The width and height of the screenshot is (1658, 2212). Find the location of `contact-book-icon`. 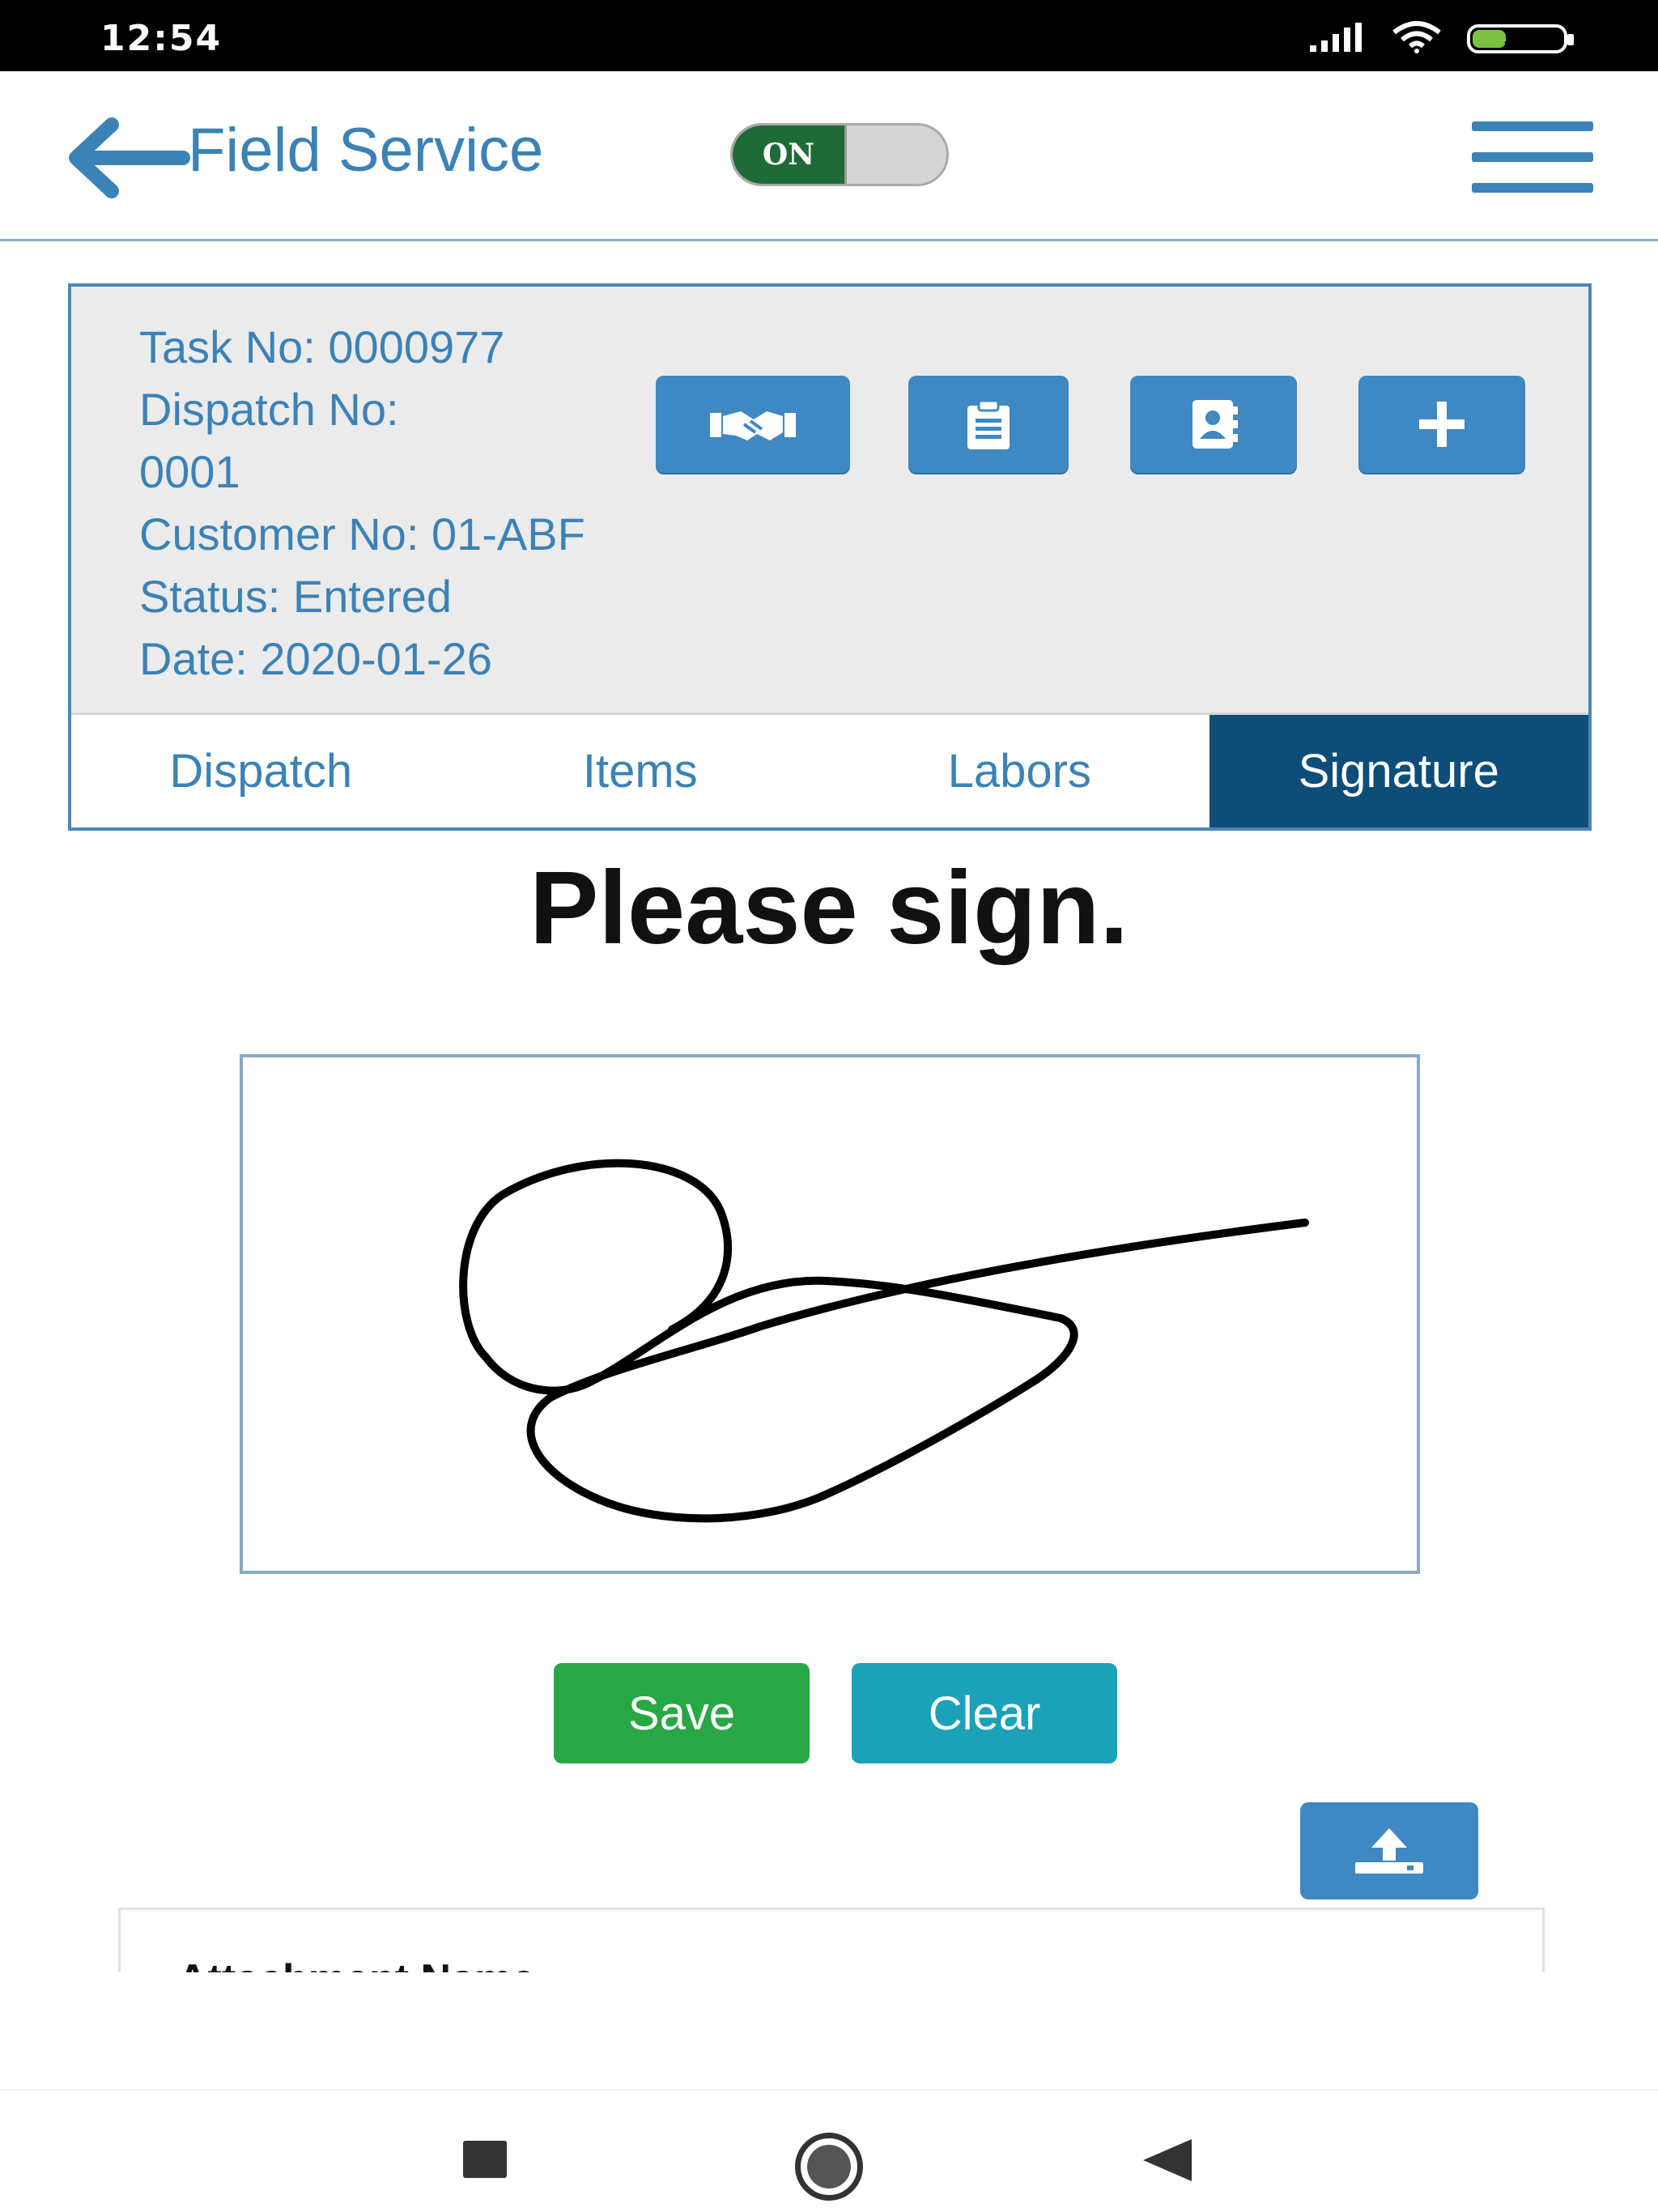

contact-book-icon is located at coordinates (1215, 425).